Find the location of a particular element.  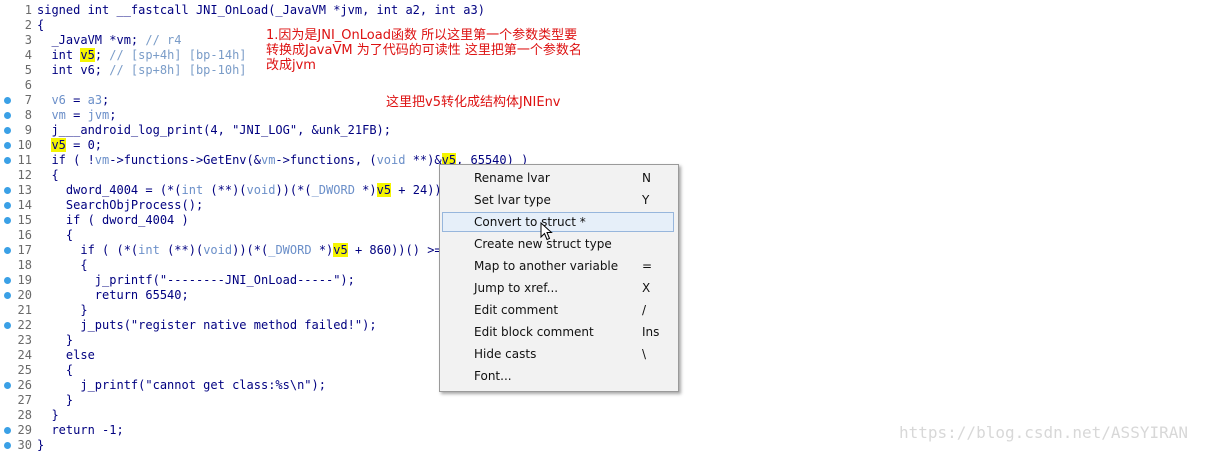

code-line: return -1; is located at coordinates (80, 430).